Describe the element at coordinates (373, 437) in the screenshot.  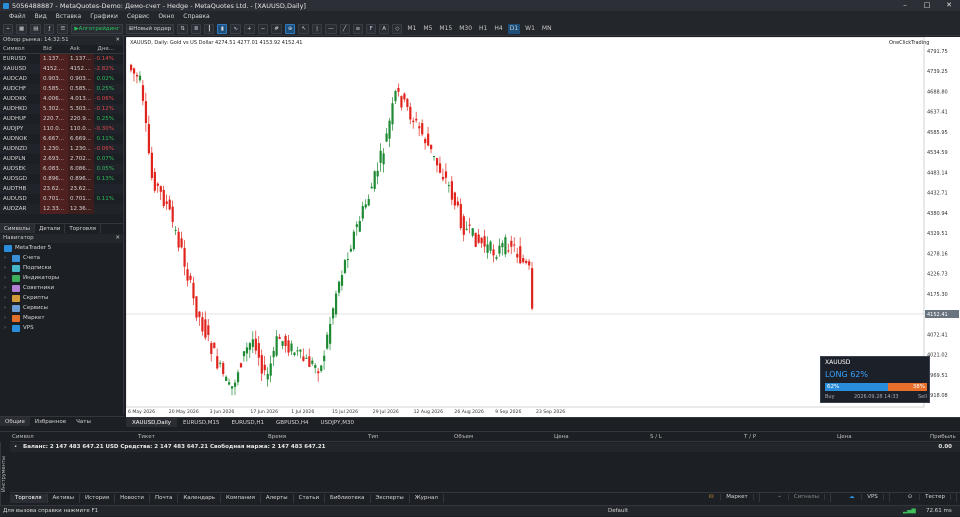
I see `col-type: Тип` at that location.